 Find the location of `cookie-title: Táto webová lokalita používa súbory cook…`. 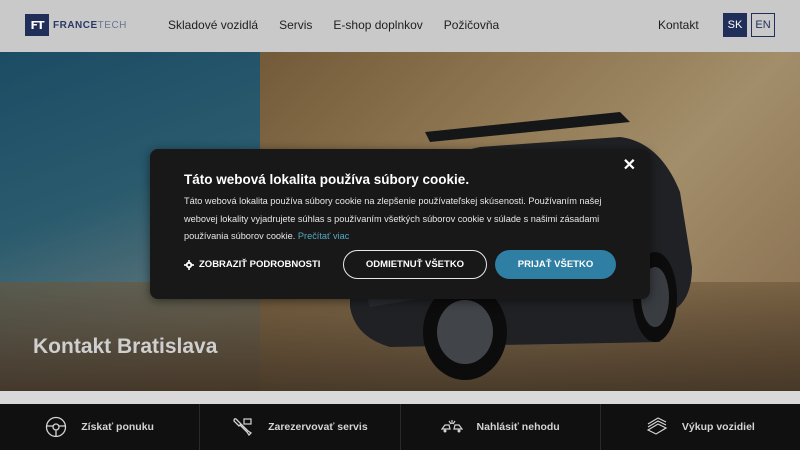

cookie-title: Táto webová lokalita používa súbory cook… is located at coordinates (327, 179).